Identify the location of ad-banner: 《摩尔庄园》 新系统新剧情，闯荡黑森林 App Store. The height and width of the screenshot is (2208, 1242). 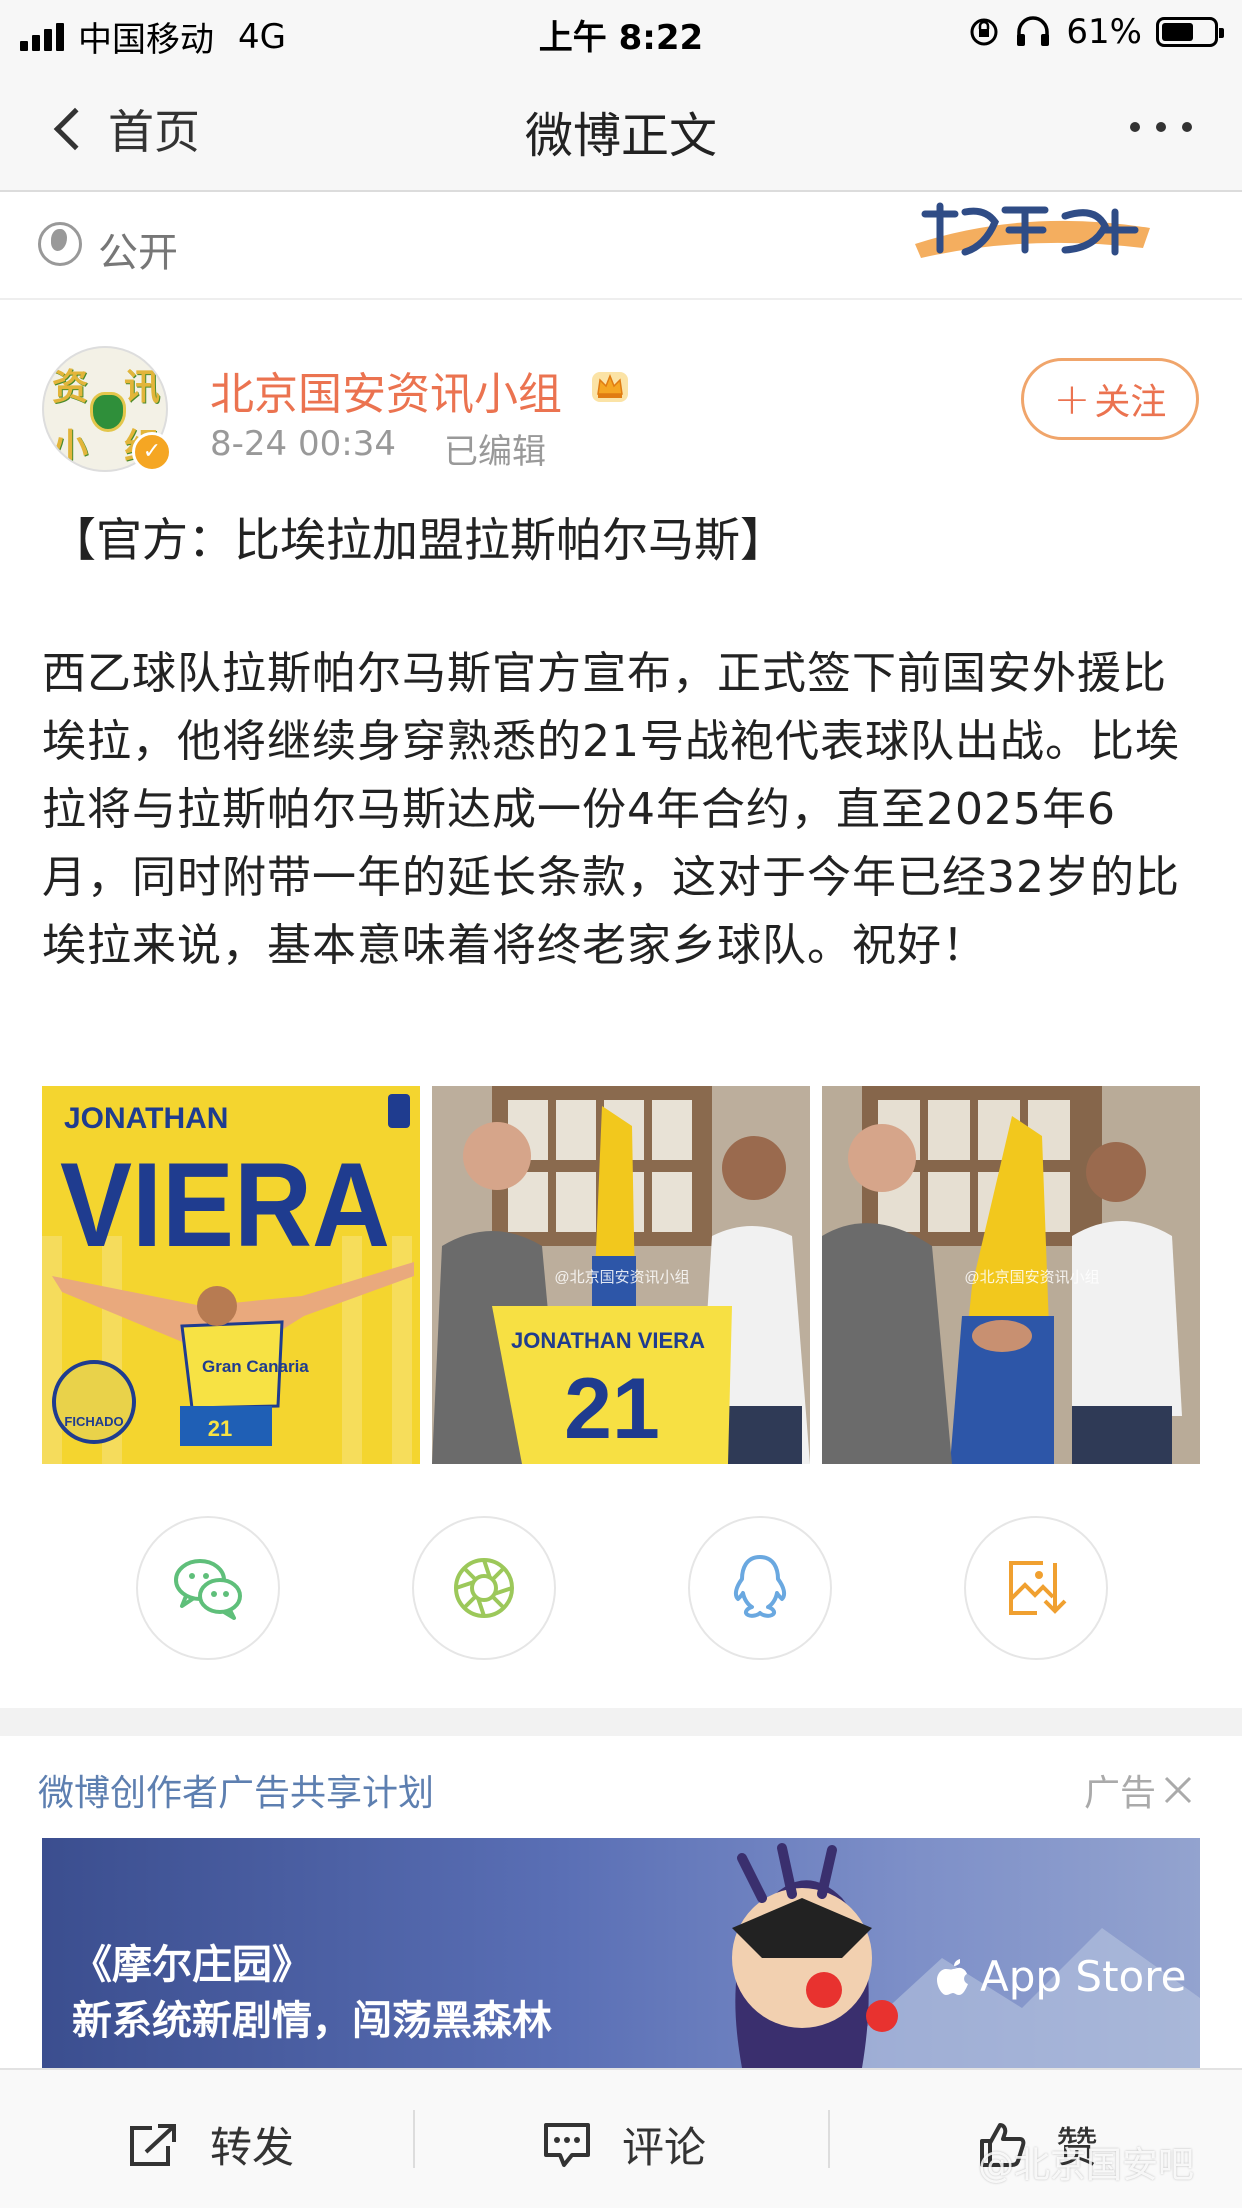
(621, 1953).